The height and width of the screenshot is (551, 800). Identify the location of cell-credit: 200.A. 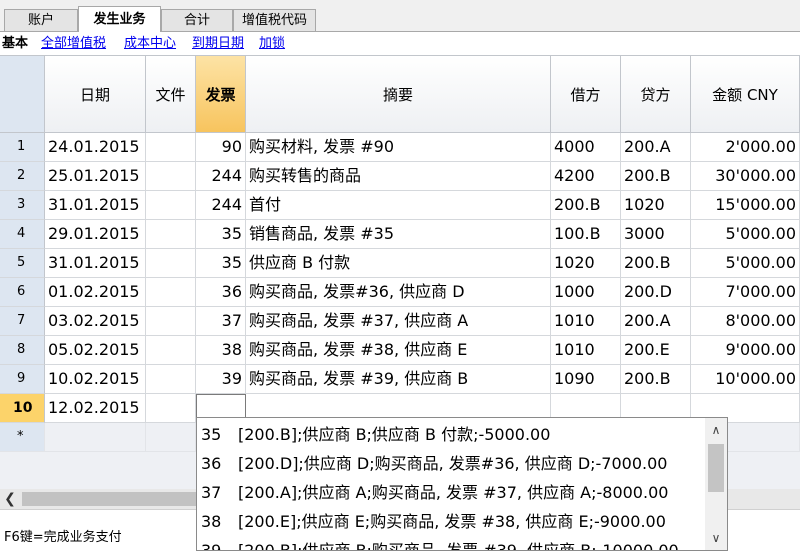
(656, 147).